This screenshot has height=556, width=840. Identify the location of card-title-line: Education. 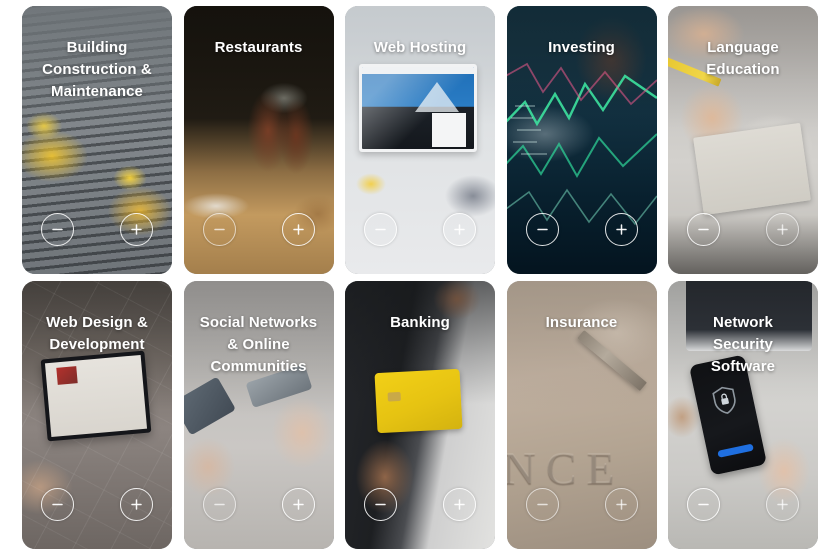
(743, 69).